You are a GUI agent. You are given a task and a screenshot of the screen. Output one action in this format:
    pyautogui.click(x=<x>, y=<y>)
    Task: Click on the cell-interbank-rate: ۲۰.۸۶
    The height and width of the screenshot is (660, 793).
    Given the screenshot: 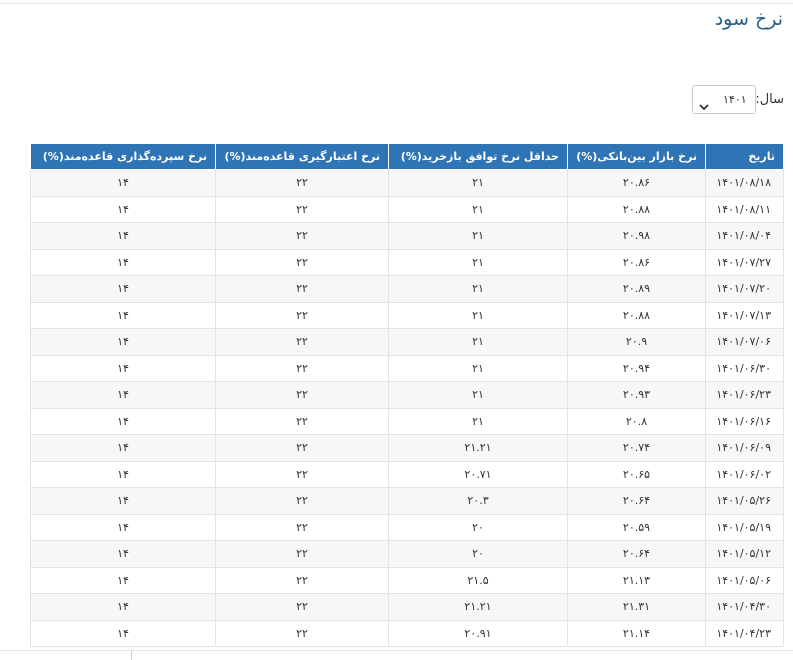 What is the action you would take?
    pyautogui.click(x=636, y=262)
    